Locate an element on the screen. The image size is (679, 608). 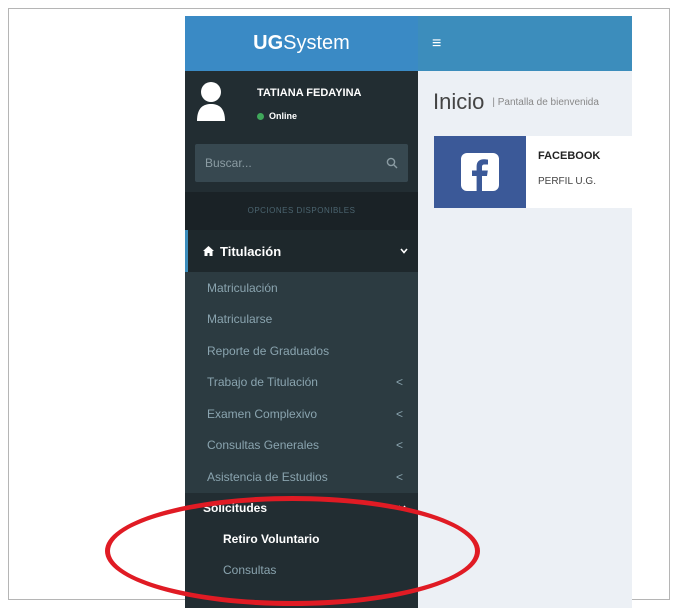
page-subtitle: | Pantalla de bienvenida is located at coordinates (545, 102).